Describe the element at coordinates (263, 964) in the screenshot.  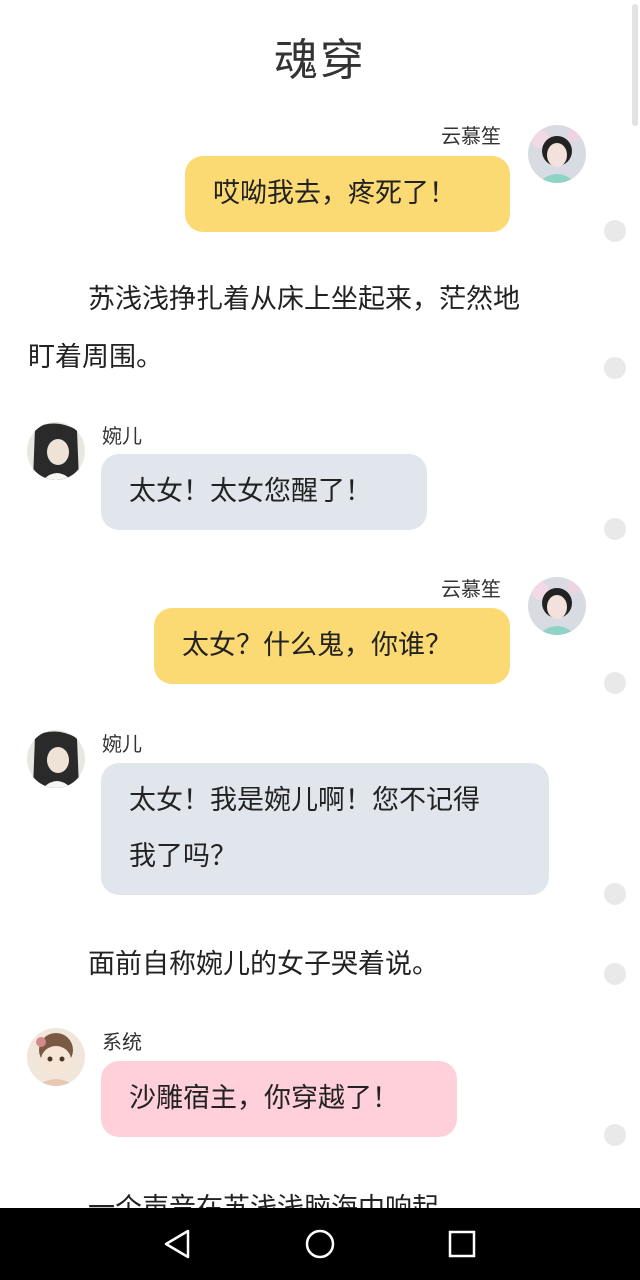
I see `narration-text: 面前自称婉儿的女子哭着说。` at that location.